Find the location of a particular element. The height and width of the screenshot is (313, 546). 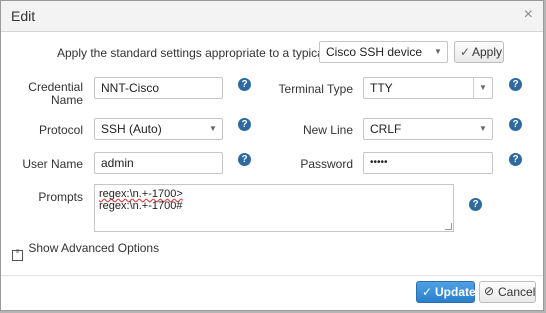

apply-button: ✓ Apply is located at coordinates (479, 52).